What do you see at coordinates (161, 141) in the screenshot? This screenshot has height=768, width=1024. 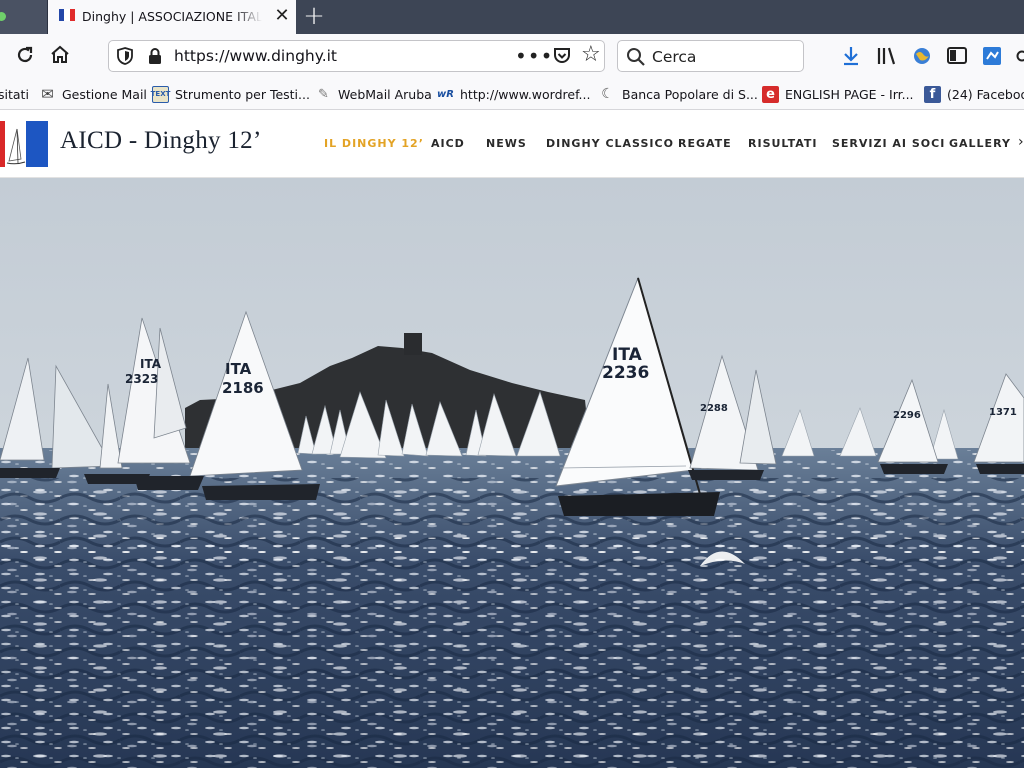 I see `site-title: AICD - Dinghy 12’` at bounding box center [161, 141].